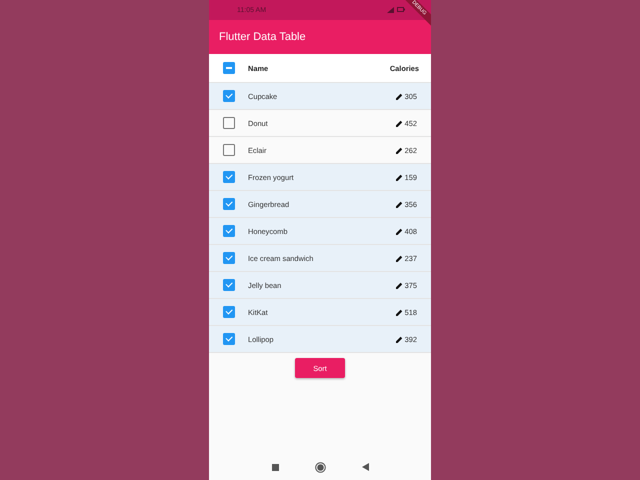 Image resolution: width=640 pixels, height=480 pixels. I want to click on home-icon, so click(320, 467).